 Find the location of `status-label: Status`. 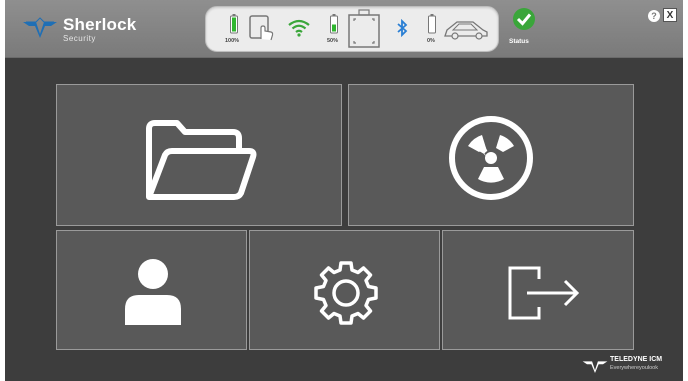

status-label: Status is located at coordinates (519, 41).